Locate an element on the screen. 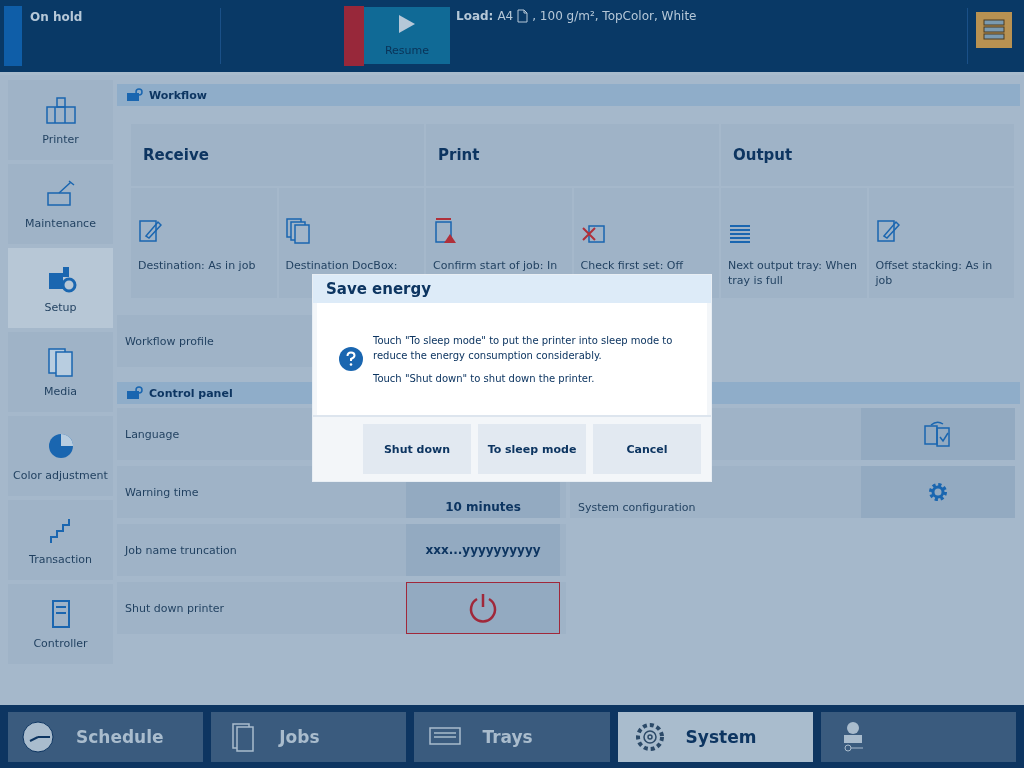 Image resolution: width=1024 pixels, height=768 pixels. setting-label: Job name truncation is located at coordinates (180, 550).